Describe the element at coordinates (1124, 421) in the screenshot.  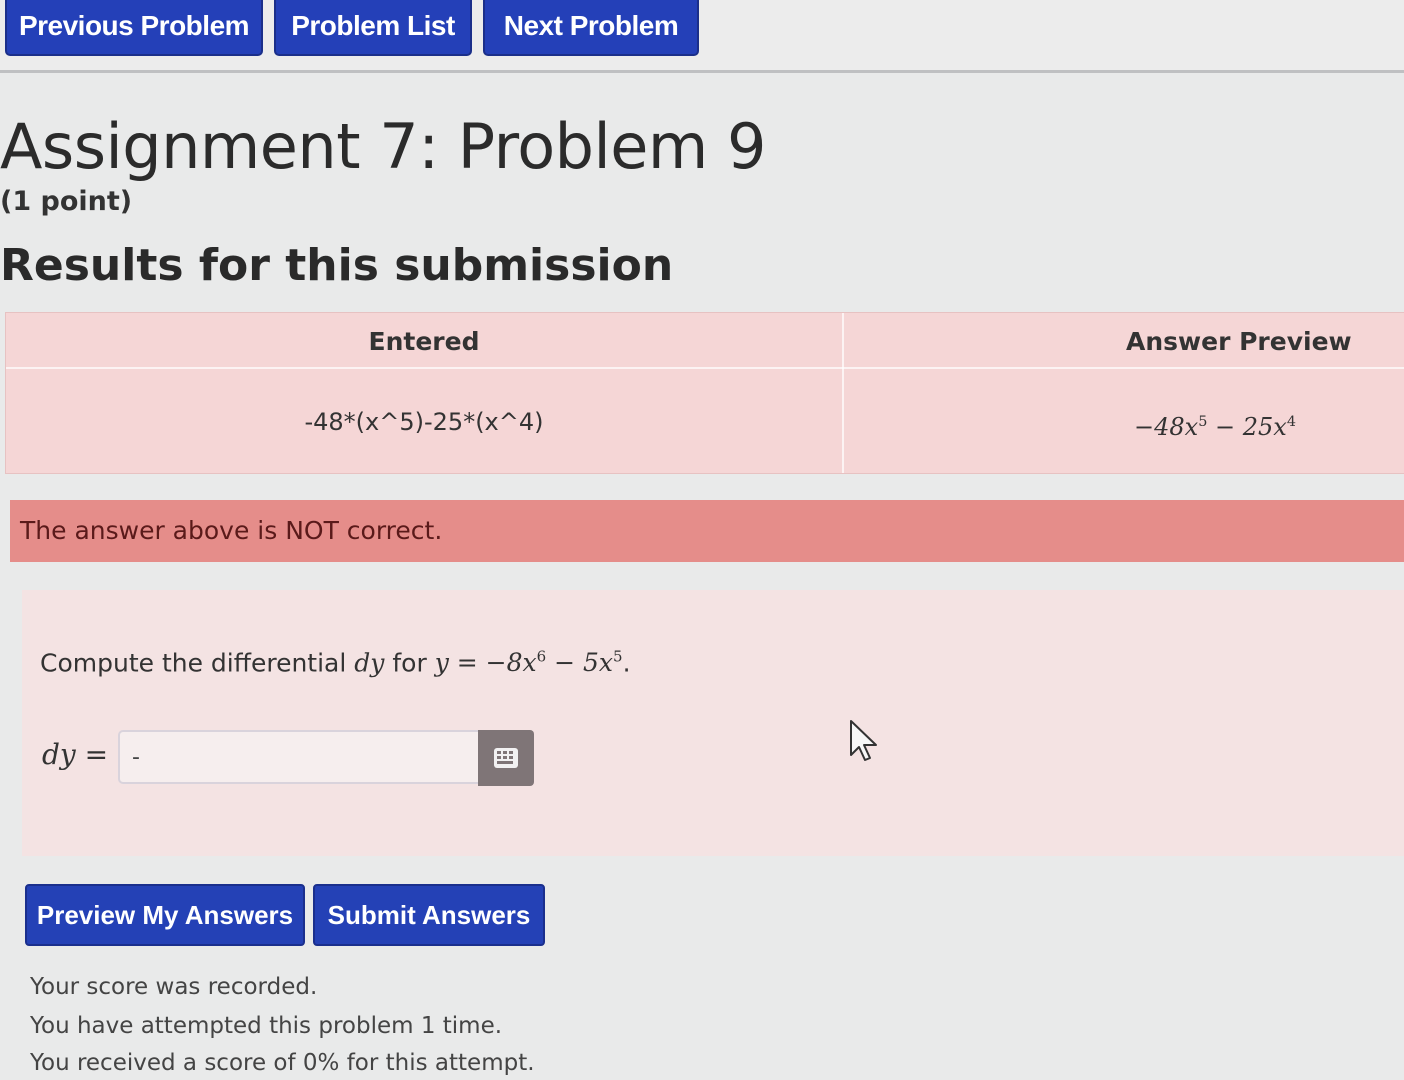
I see `answer-preview-cell: −48x5 − 25x4` at that location.